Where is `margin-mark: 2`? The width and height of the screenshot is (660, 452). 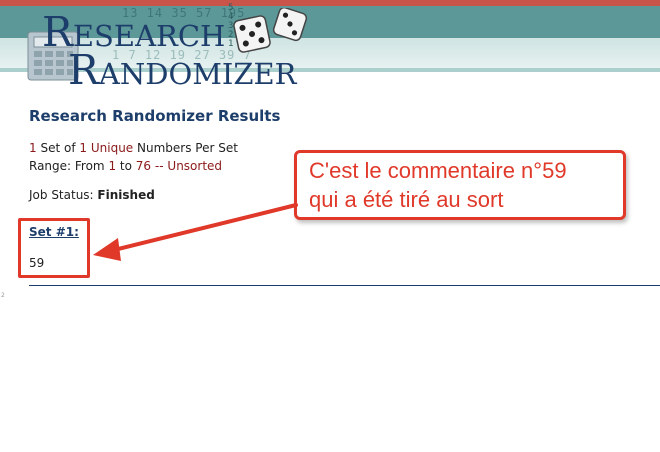
margin-mark: 2 is located at coordinates (3, 295).